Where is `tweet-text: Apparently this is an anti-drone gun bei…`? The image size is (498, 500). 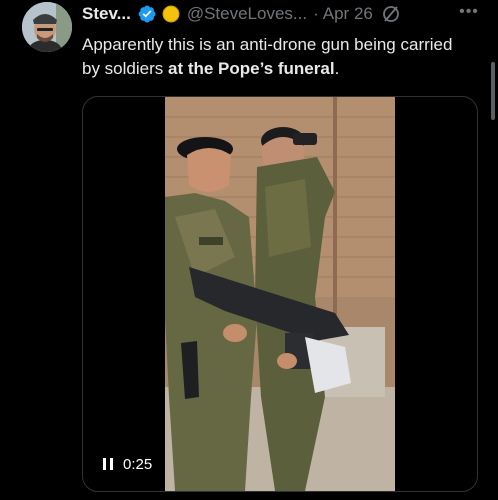 tweet-text: Apparently this is an anti-drone gun bei… is located at coordinates (277, 57).